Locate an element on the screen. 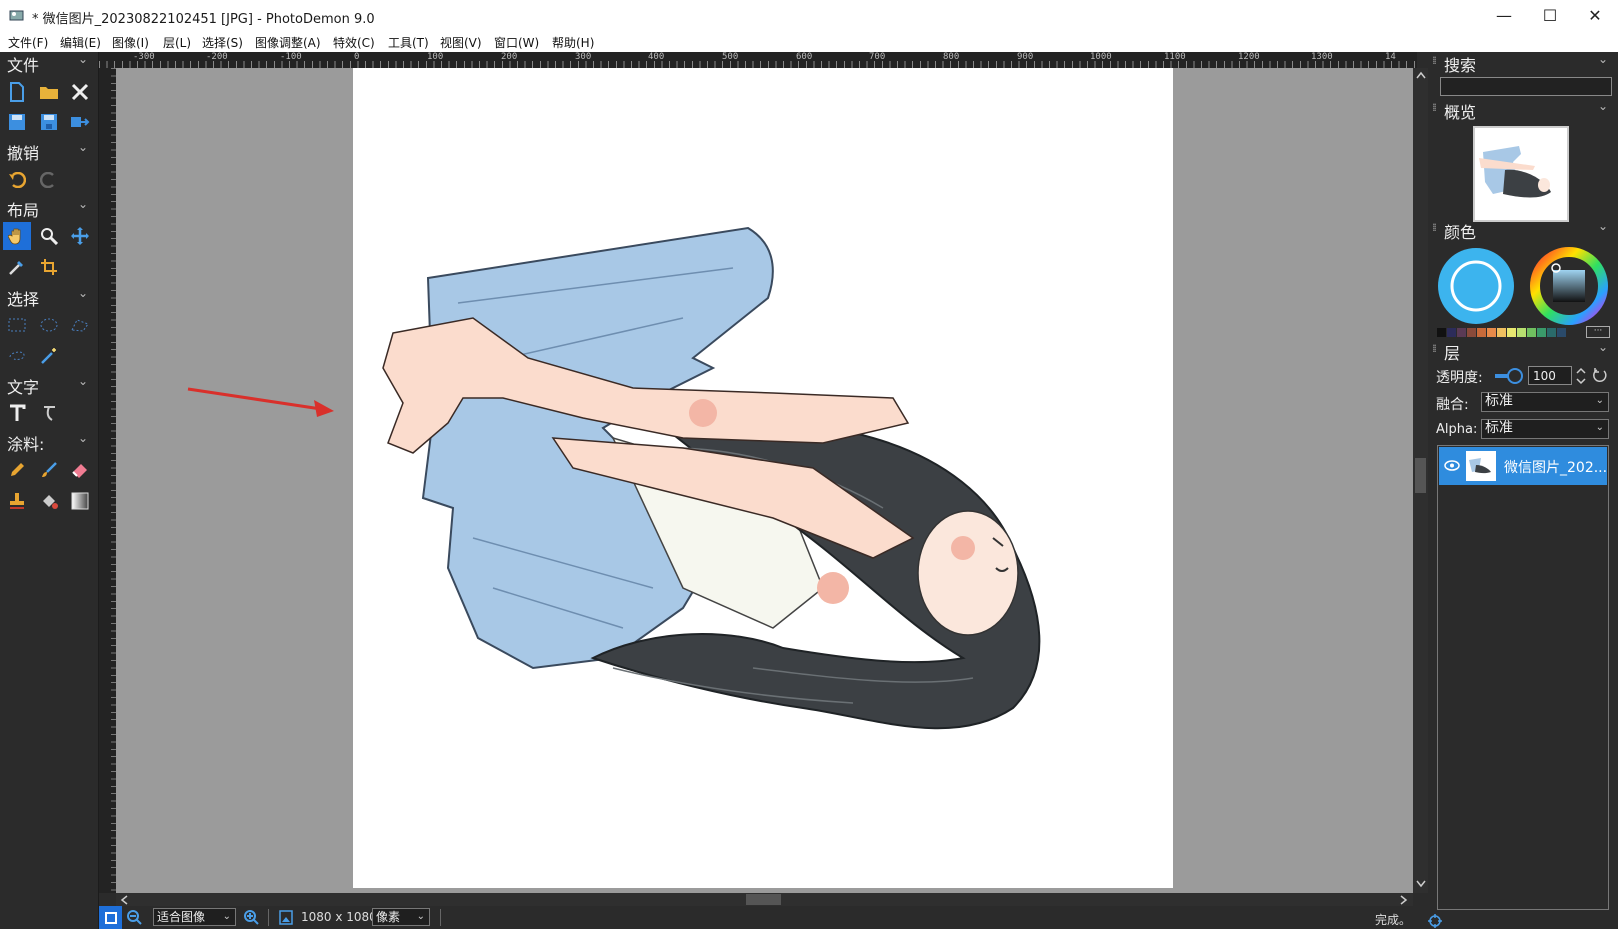 This screenshot has height=929, width=1618. color-palette is located at coordinates (1507, 332).